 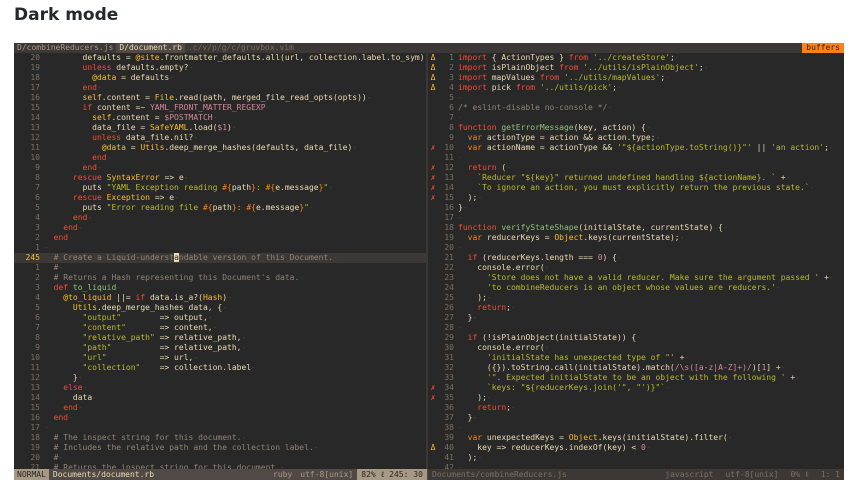 What do you see at coordinates (220, 288) in the screenshot?
I see `code-line: 3 def to_liquid-` at bounding box center [220, 288].